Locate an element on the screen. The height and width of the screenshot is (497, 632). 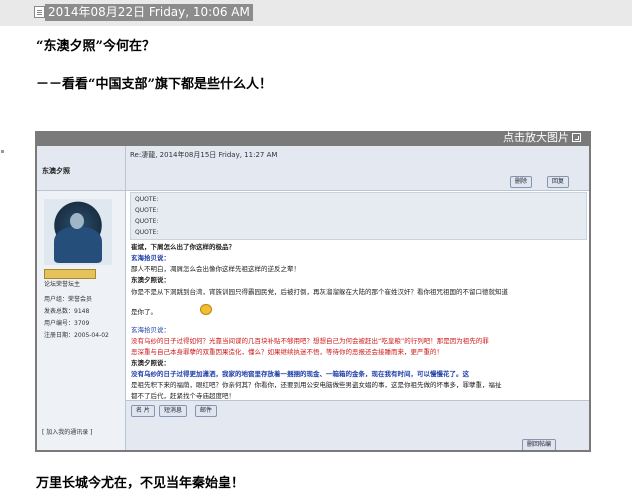
stat-group: 用户组：荣誉会员 is located at coordinates (68, 299).